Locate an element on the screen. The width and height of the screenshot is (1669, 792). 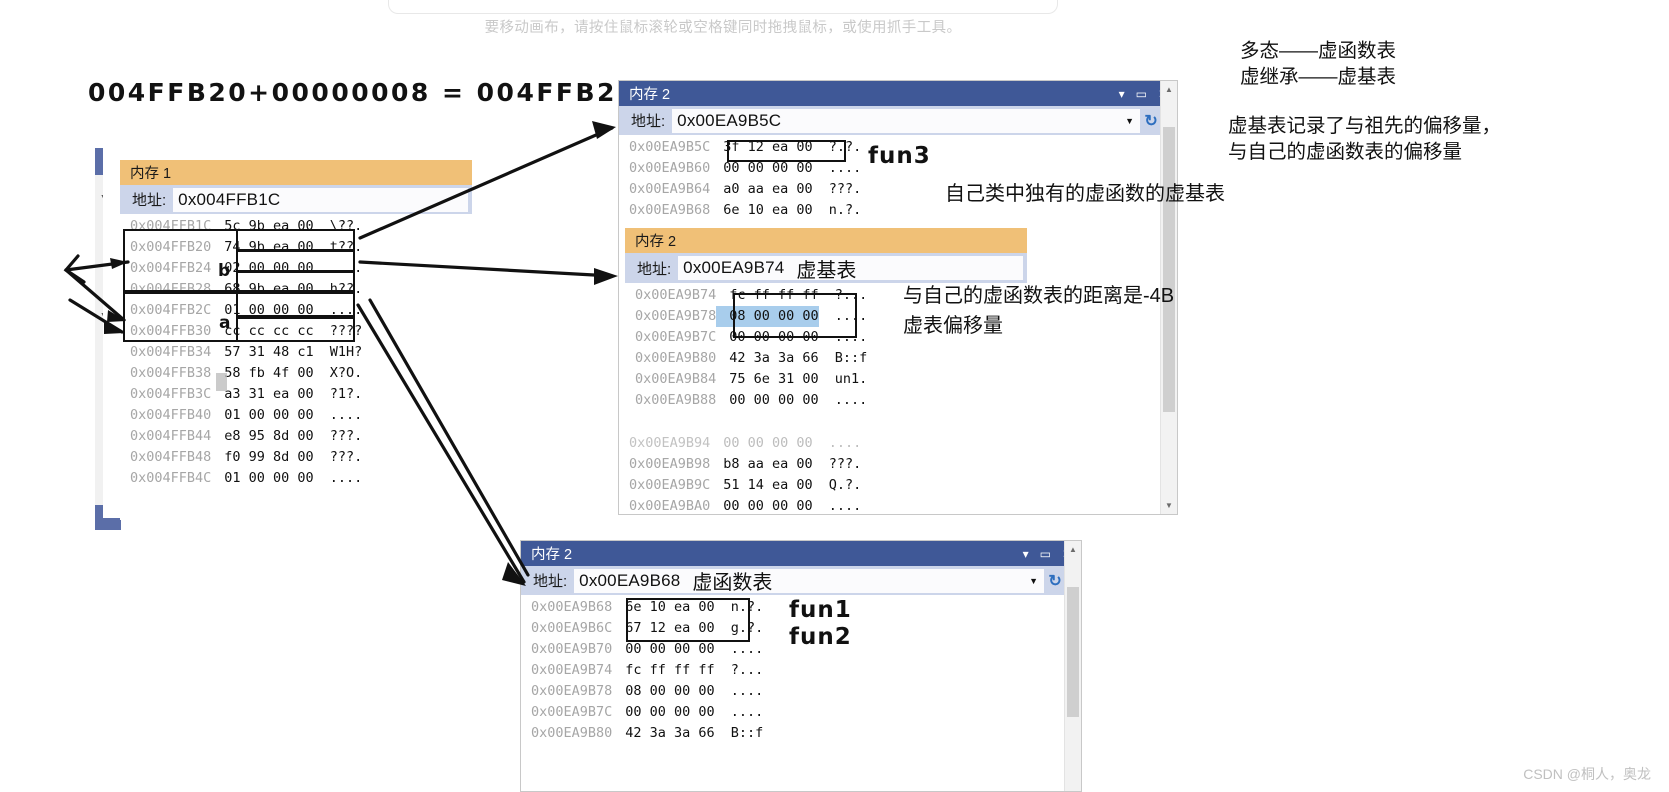
memory-row-ascii: B::f is located at coordinates (747, 733).